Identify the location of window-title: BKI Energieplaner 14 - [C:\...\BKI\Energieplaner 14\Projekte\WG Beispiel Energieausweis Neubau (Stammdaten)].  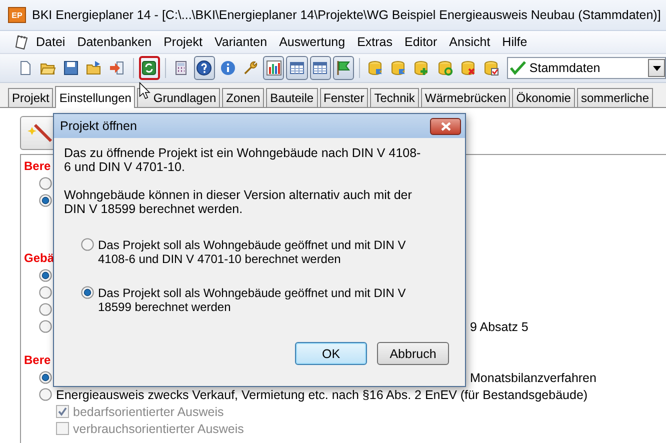
(346, 15).